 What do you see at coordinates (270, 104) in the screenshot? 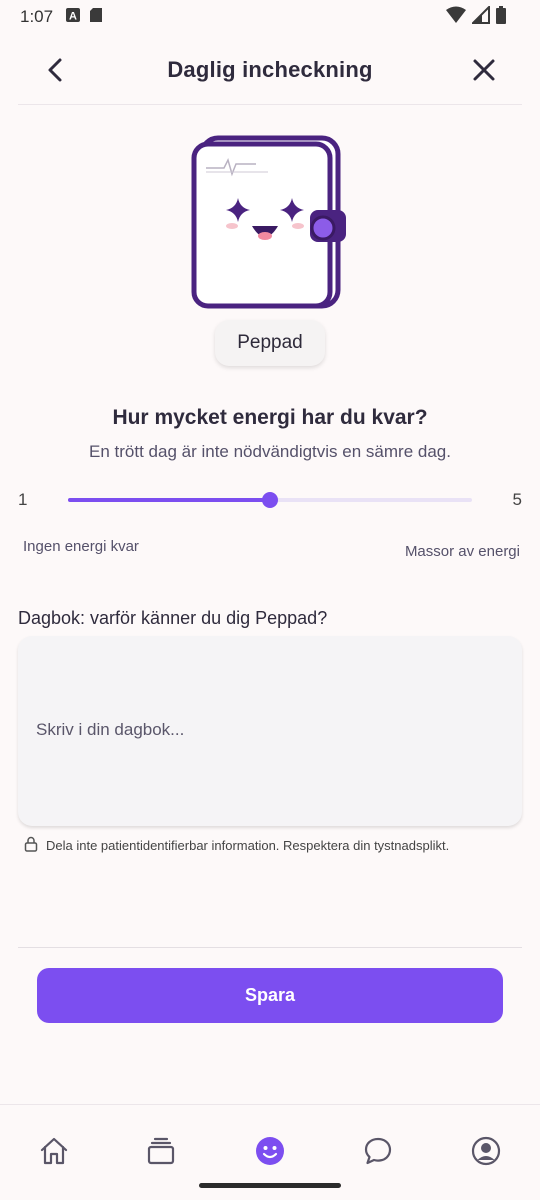
I see `header-divider` at bounding box center [270, 104].